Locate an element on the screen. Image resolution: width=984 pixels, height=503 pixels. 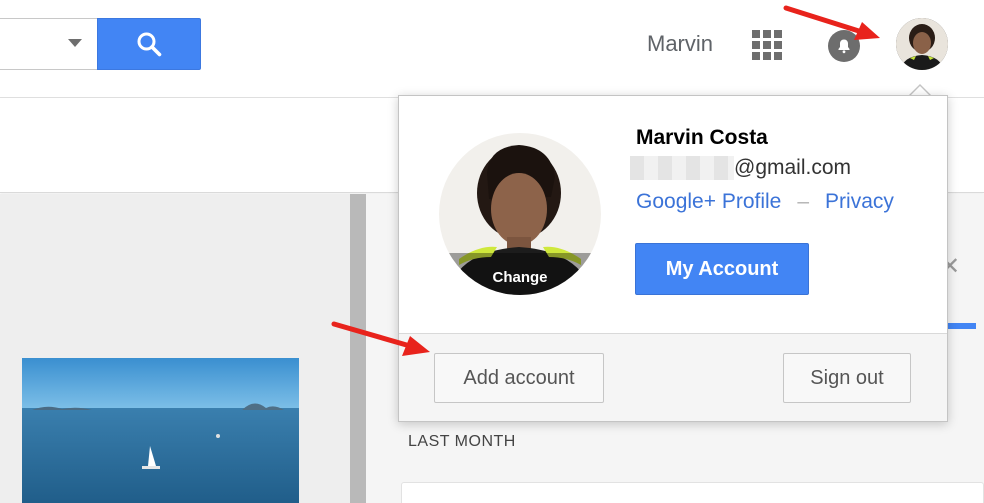
content-card is located at coordinates (692, 492).